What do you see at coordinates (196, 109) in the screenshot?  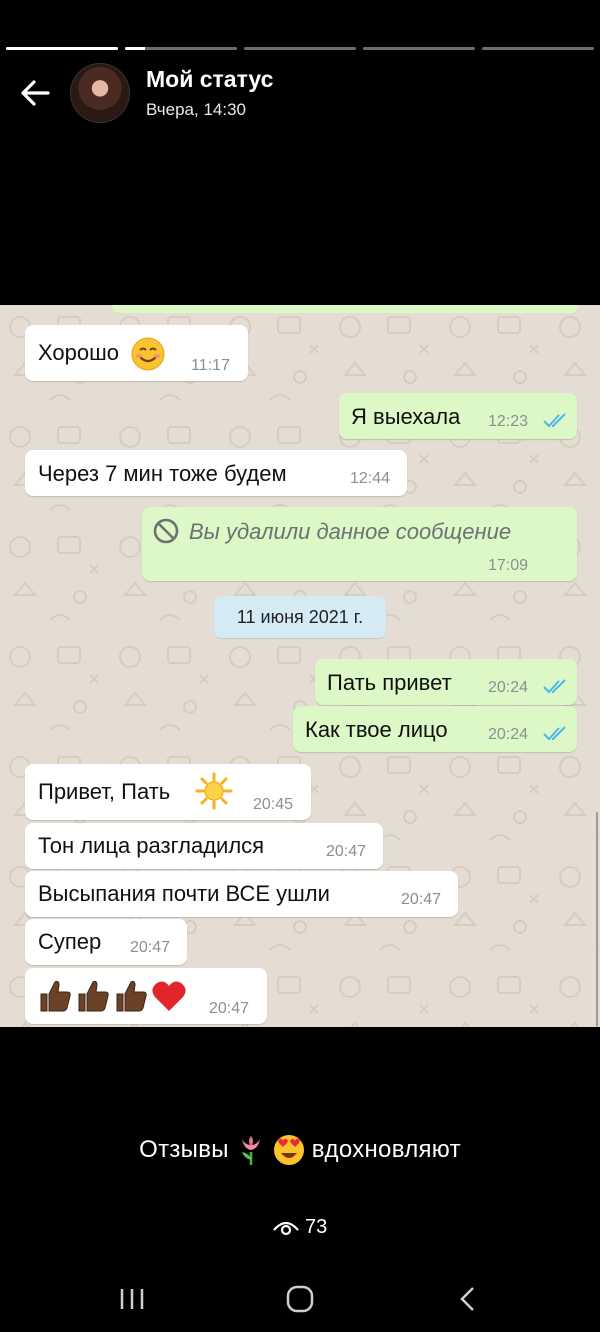 I see `status-time: Вчера, 14:30` at bounding box center [196, 109].